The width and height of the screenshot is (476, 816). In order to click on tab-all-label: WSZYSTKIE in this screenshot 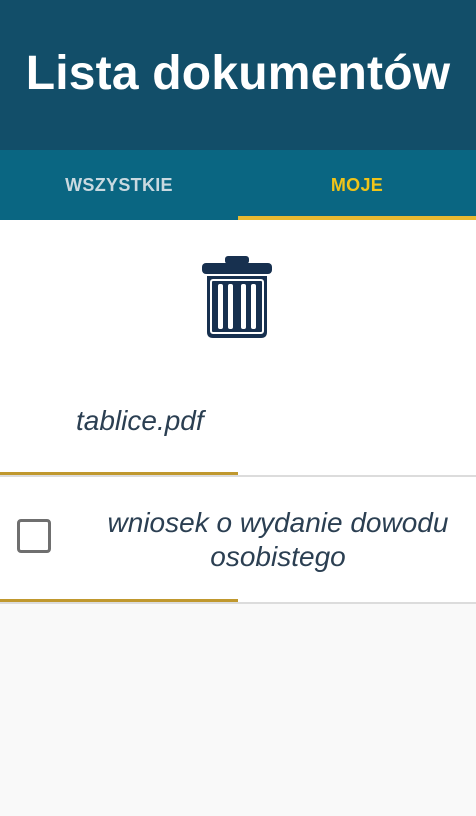, I will do `click(119, 184)`.